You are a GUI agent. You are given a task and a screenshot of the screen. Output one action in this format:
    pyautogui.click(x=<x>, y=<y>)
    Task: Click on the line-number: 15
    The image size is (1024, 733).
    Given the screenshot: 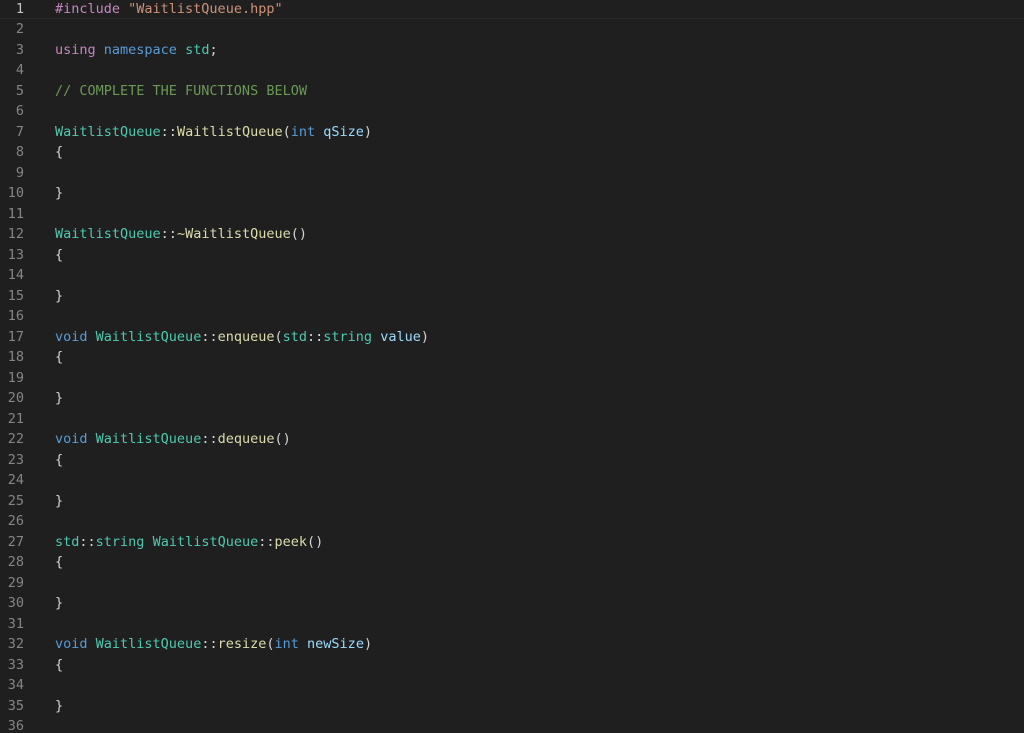 What is the action you would take?
    pyautogui.click(x=15, y=295)
    